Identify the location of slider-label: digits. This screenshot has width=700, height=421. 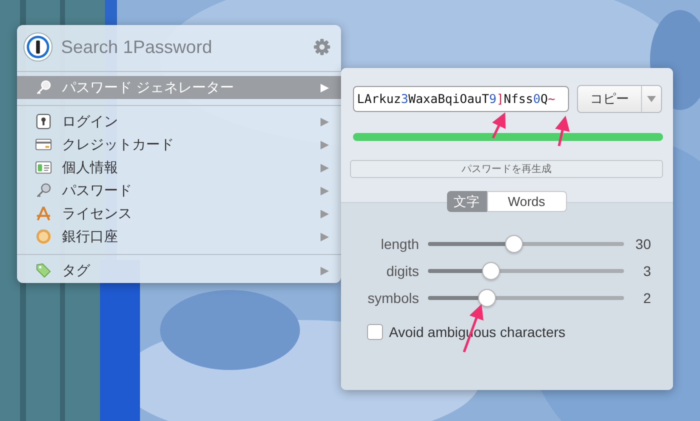
(402, 271).